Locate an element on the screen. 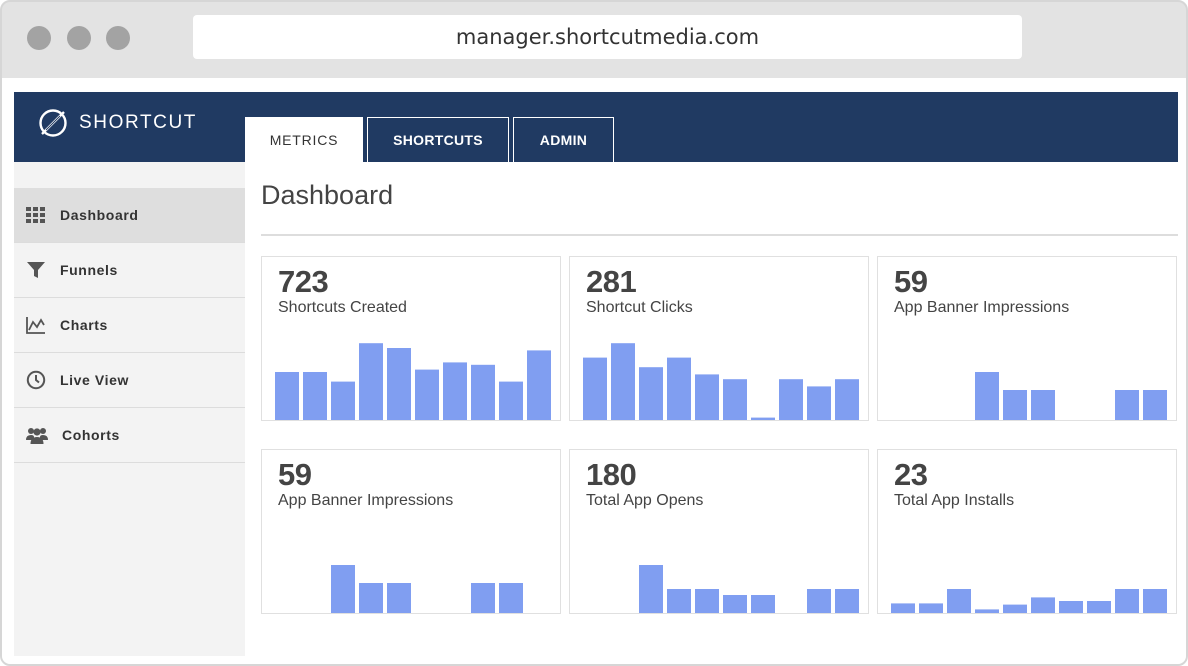 The image size is (1188, 666). address-bar: manager.shortcutmedia.com is located at coordinates (607, 37).